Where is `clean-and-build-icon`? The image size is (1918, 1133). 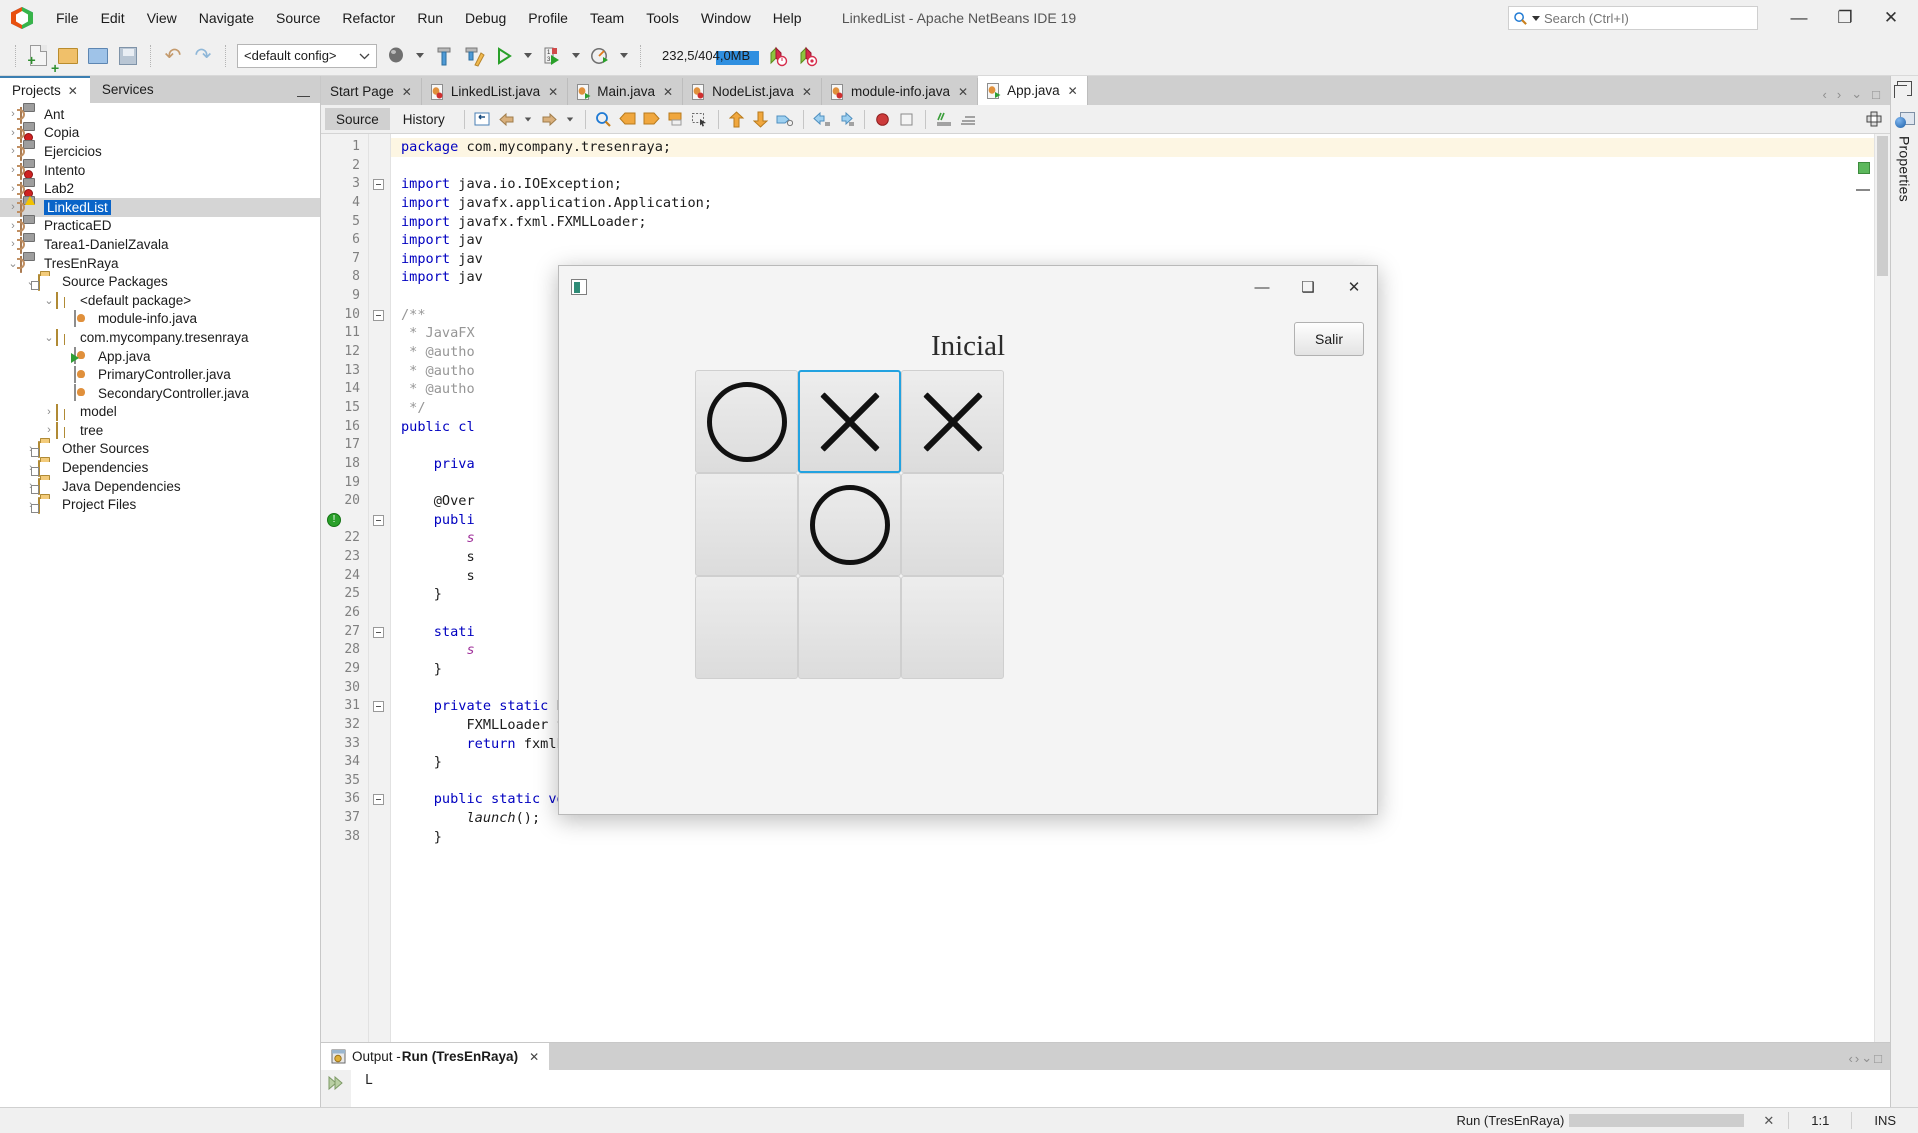
clean-and-build-icon is located at coordinates (474, 56).